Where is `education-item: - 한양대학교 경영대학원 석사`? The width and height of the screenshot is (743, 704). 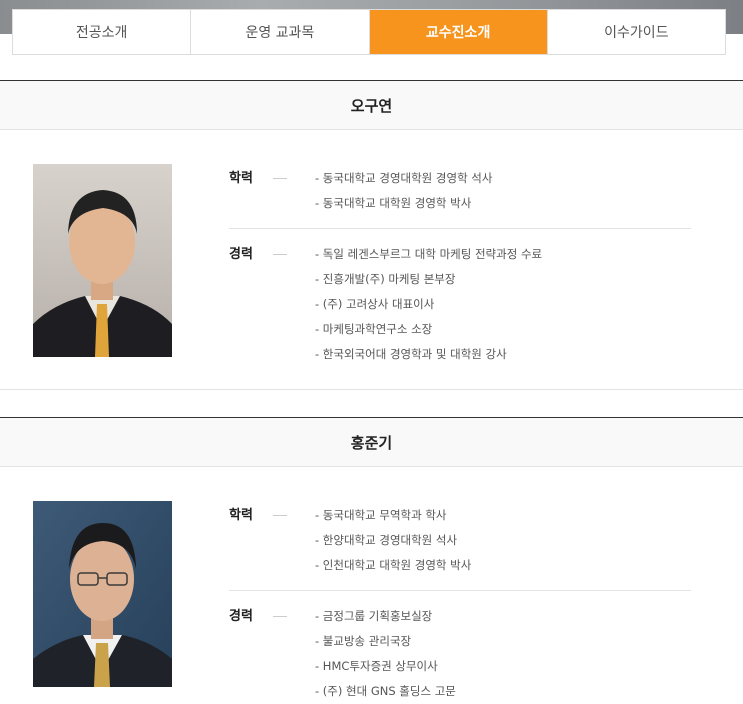
education-item: - 한양대학교 경영대학원 석사 is located at coordinates (386, 540).